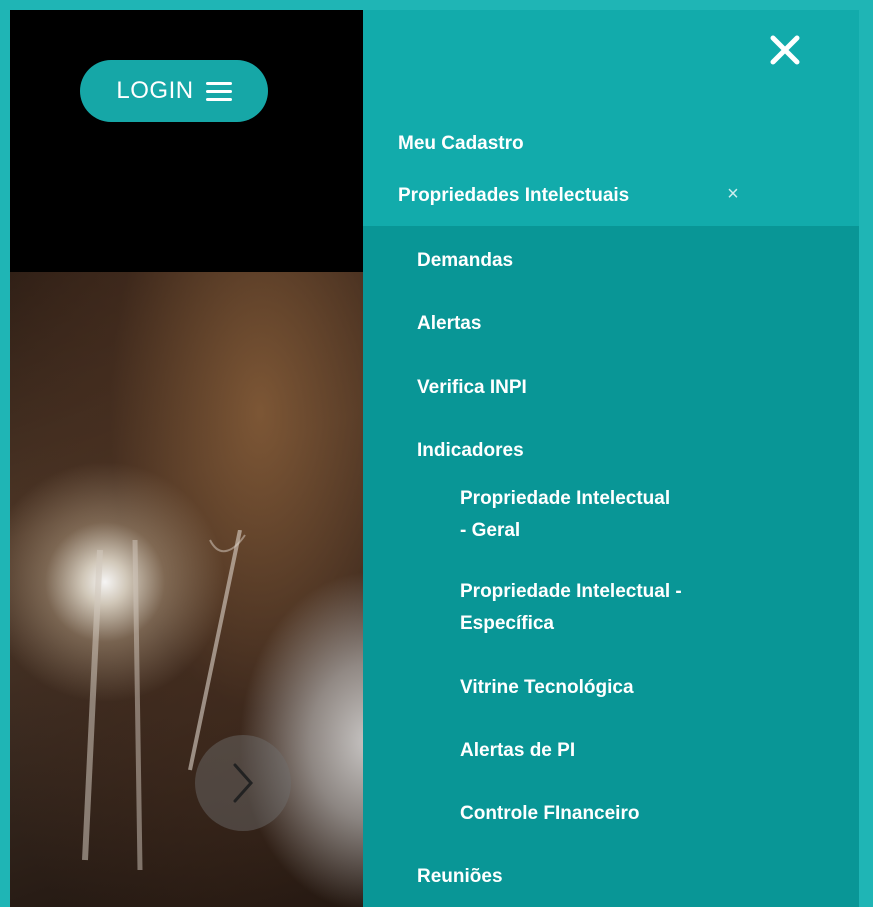 This screenshot has width=873, height=907. I want to click on menu-item-pi-geral-line1: Propriedade Intelectual, so click(565, 498).